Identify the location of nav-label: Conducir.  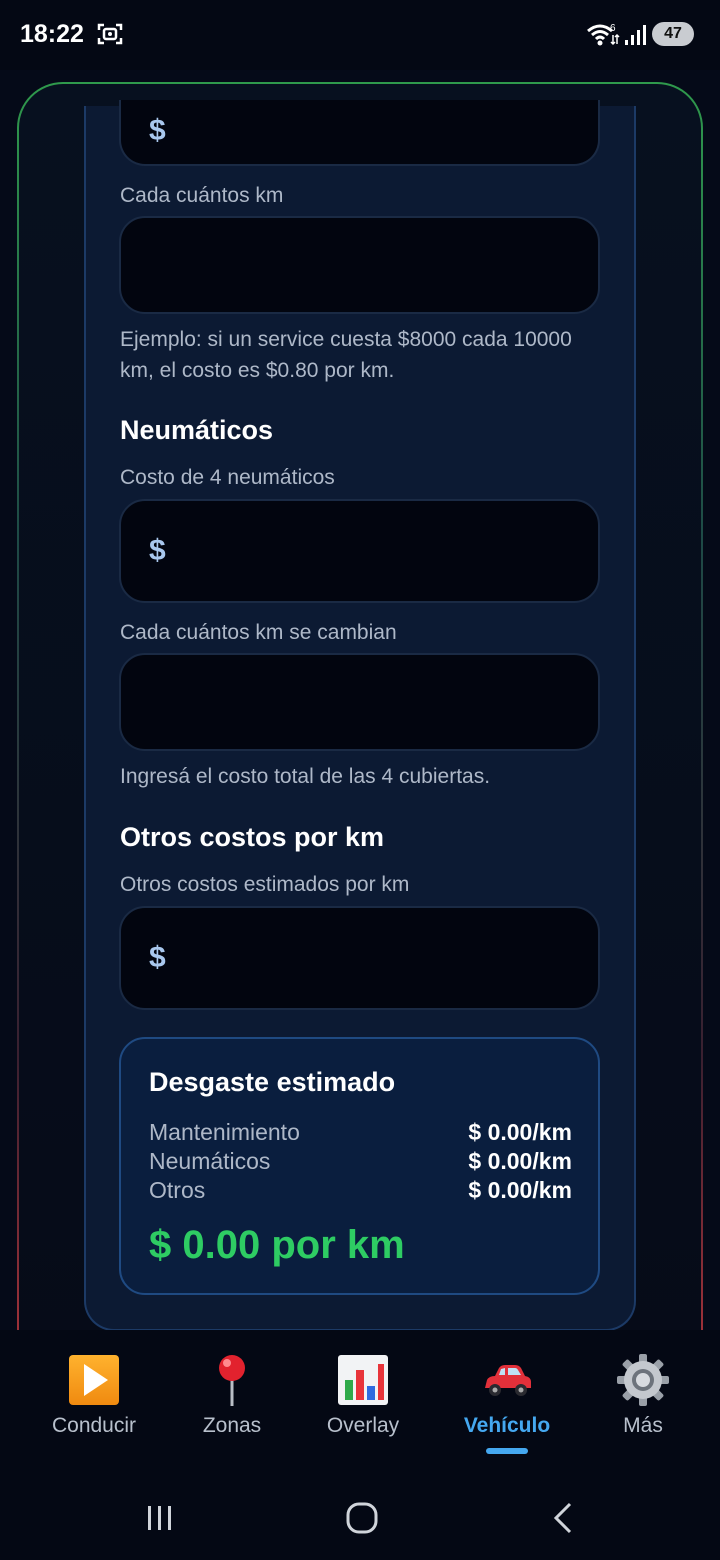
(94, 1425).